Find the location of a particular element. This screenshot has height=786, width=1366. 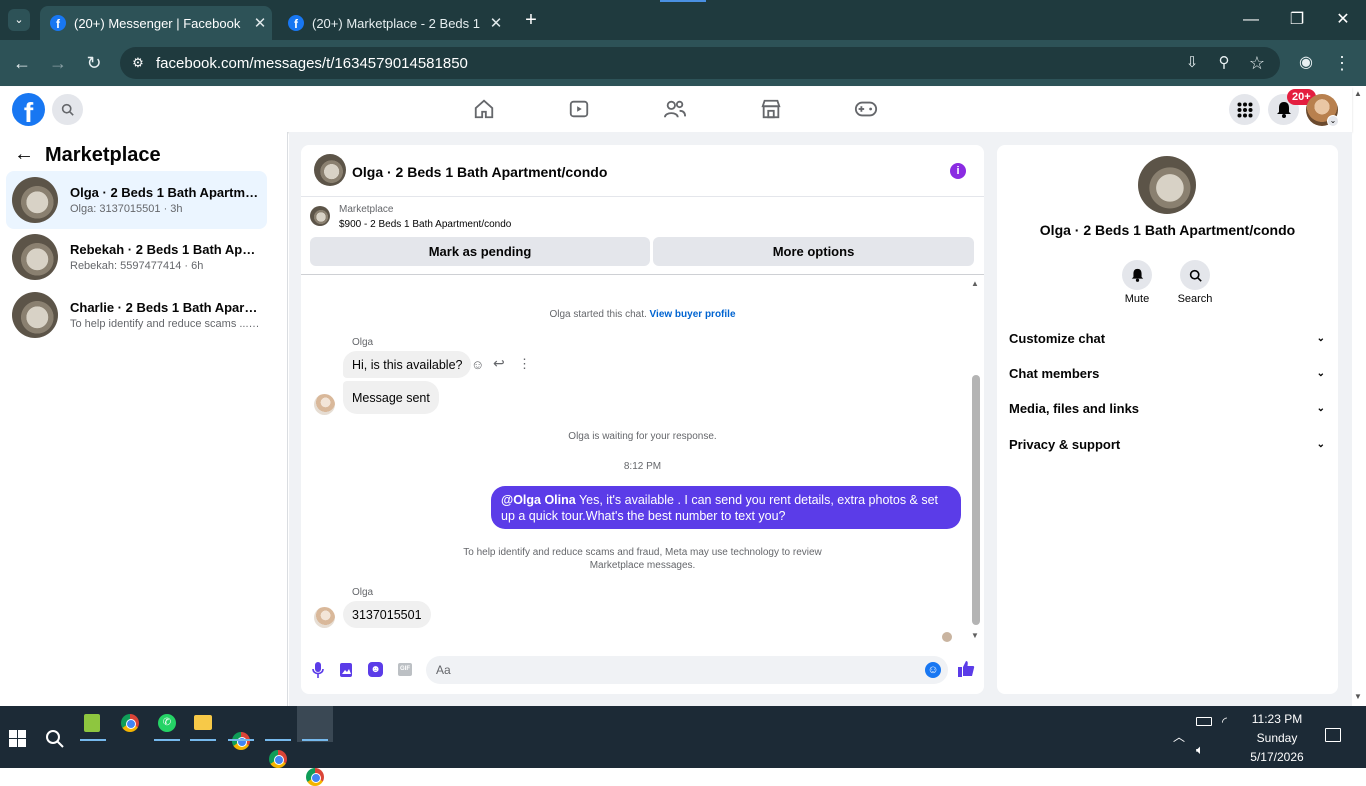

message-input: Aa is located at coordinates (687, 670).